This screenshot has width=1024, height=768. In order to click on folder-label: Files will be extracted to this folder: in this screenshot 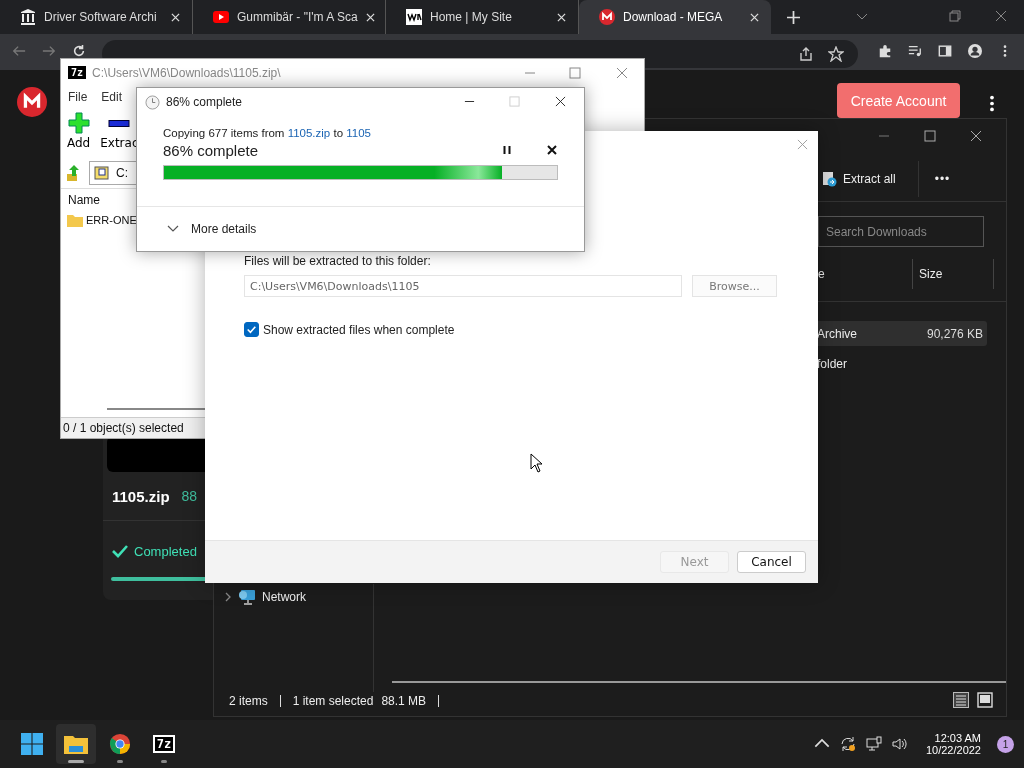, I will do `click(338, 261)`.